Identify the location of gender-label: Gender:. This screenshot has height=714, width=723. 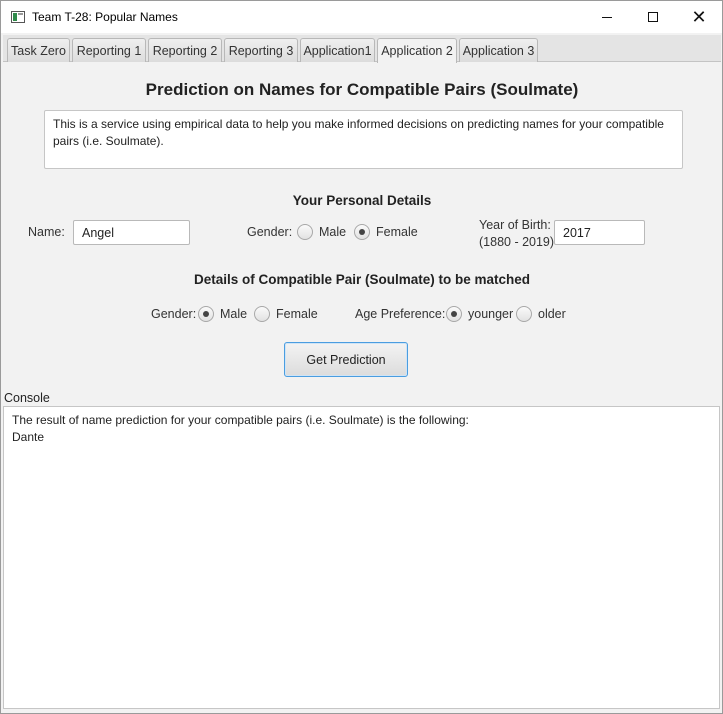
(270, 232).